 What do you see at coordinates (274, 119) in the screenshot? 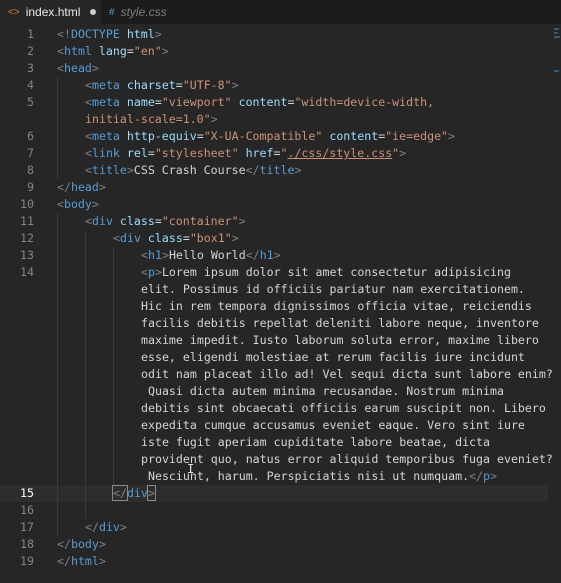
I see `code-line: initial-scale=1.0">` at bounding box center [274, 119].